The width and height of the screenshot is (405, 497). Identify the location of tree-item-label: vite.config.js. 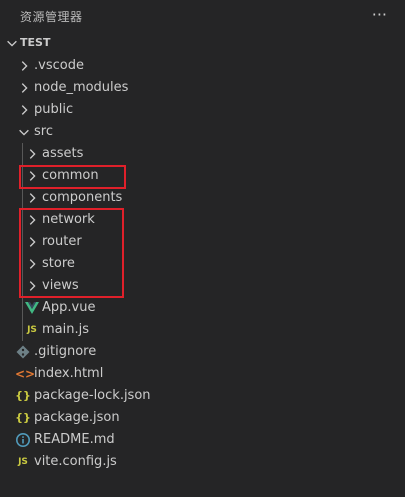
(75, 461).